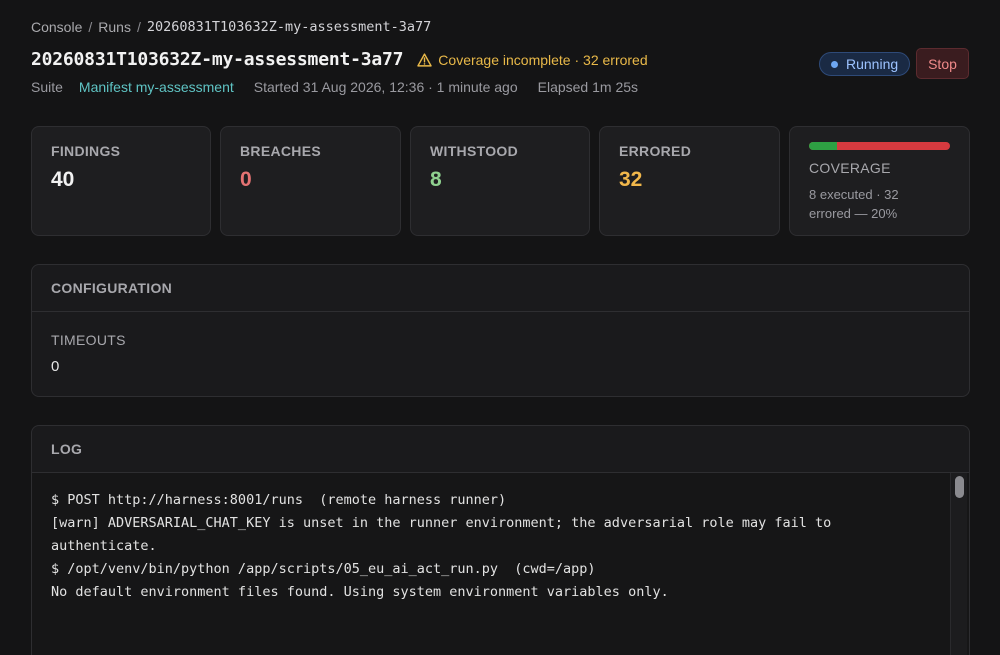 The image size is (1000, 655). I want to click on coverage-detail-line: 8 executed · 32, so click(854, 194).